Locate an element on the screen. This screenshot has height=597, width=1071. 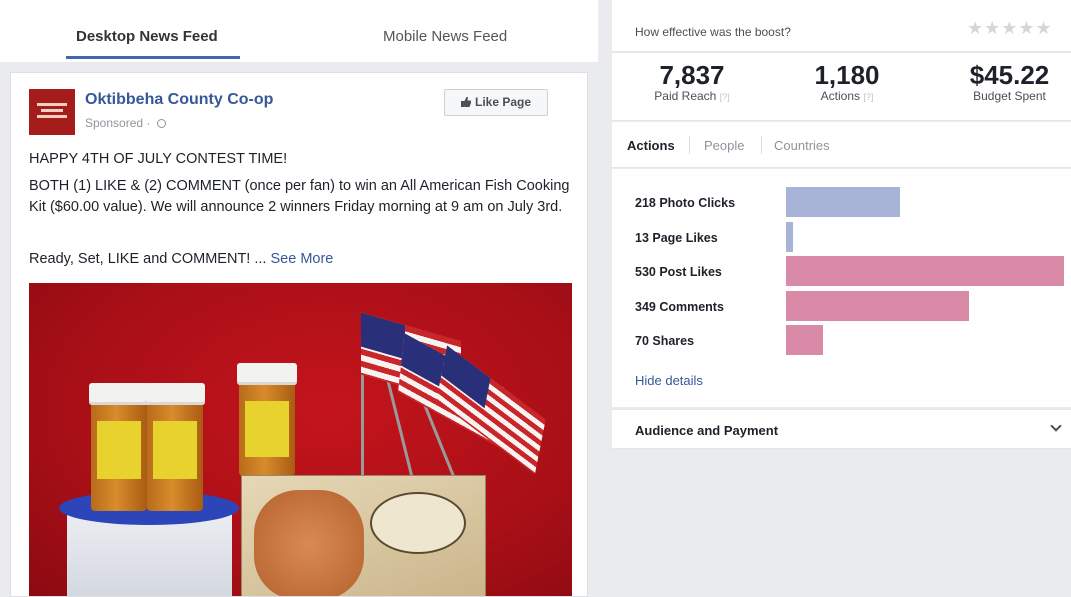
actions-value: 1,180 is located at coordinates (847, 75).